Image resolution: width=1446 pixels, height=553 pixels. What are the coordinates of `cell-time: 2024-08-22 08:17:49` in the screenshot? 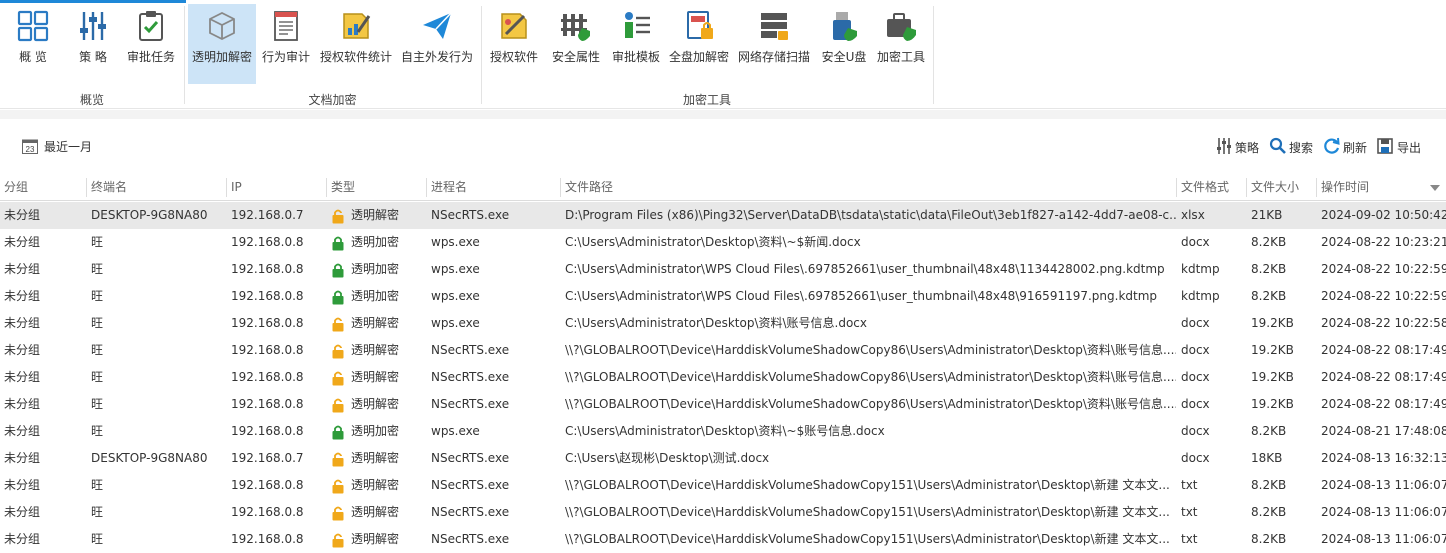 It's located at (1383, 350).